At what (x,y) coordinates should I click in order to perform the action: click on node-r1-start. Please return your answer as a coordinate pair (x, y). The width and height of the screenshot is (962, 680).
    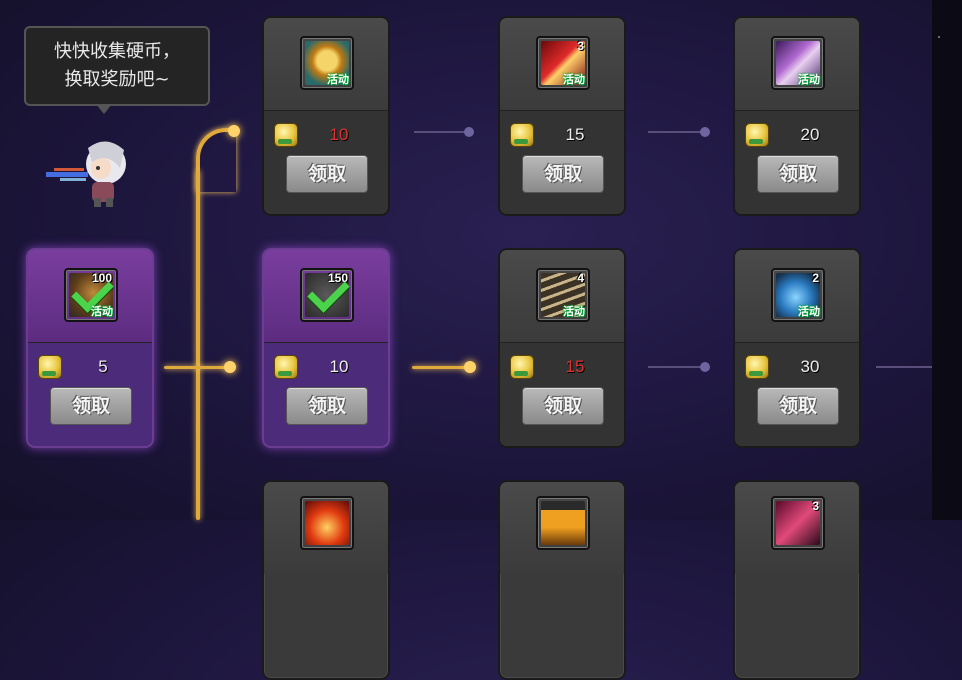
    Looking at the image, I should click on (234, 131).